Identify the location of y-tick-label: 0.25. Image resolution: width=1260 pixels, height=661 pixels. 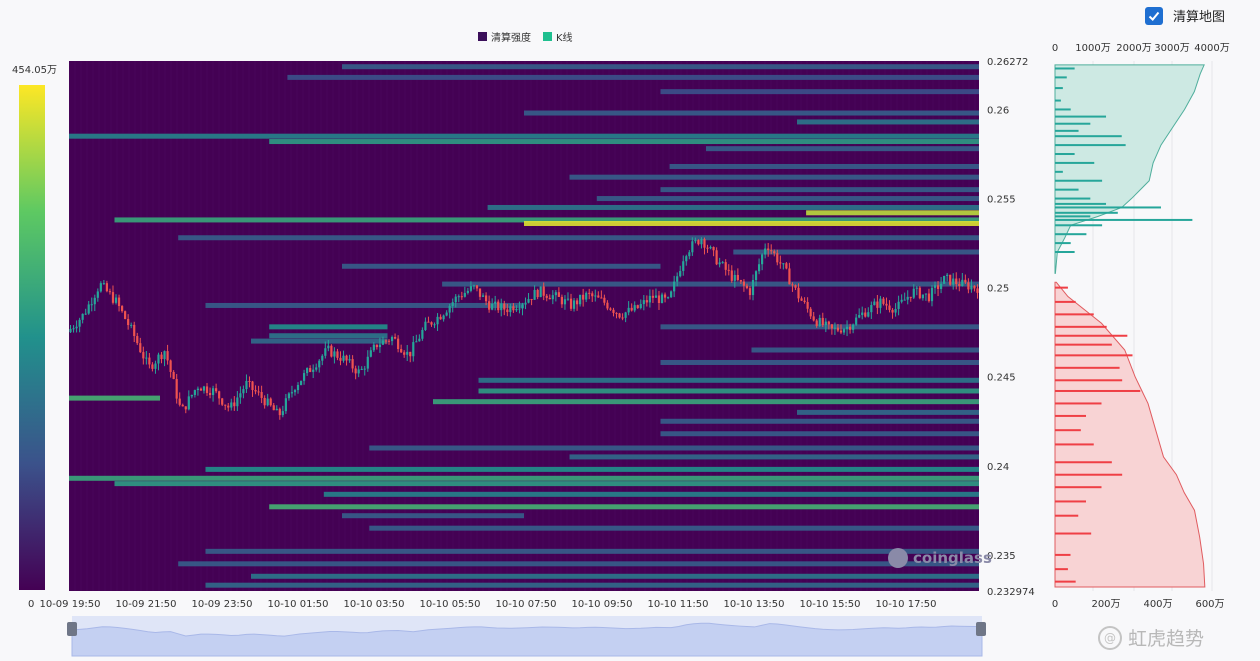
(998, 289).